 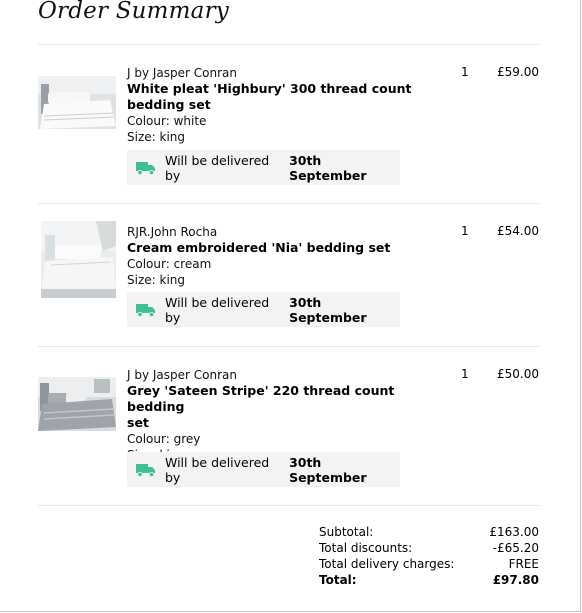 I want to click on total-row: Total: £97.80, so click(x=429, y=580).